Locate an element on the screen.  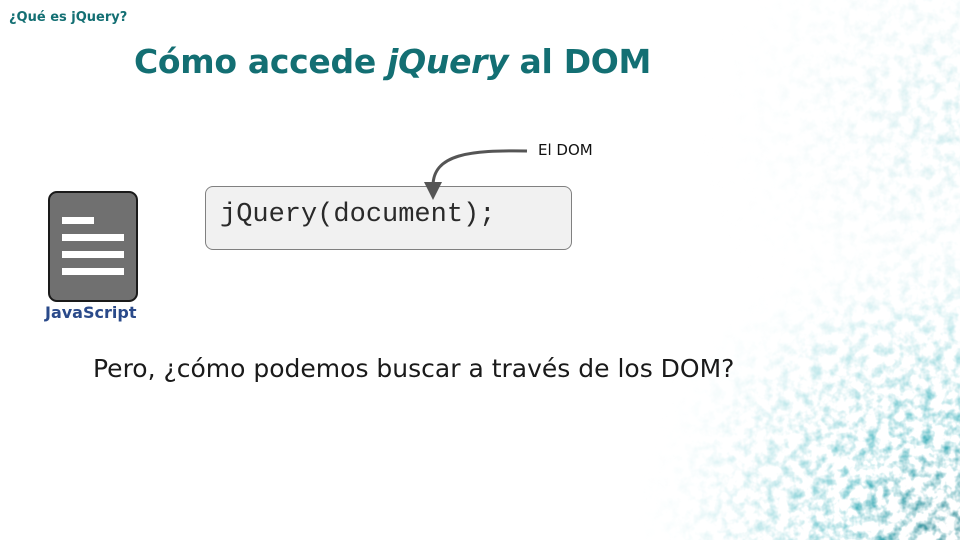
callout-label: El DOM is located at coordinates (565, 150).